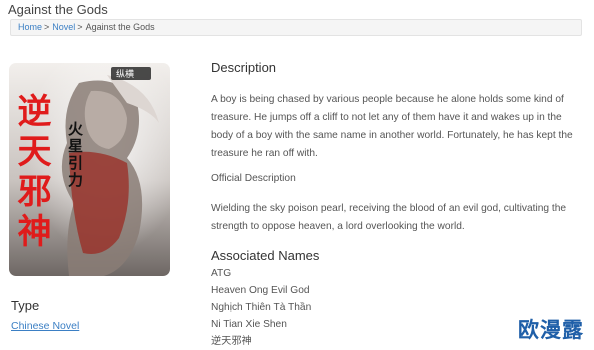 The image size is (594, 350). Describe the element at coordinates (58, 9) in the screenshot. I see `page-title: Against the Gods` at that location.